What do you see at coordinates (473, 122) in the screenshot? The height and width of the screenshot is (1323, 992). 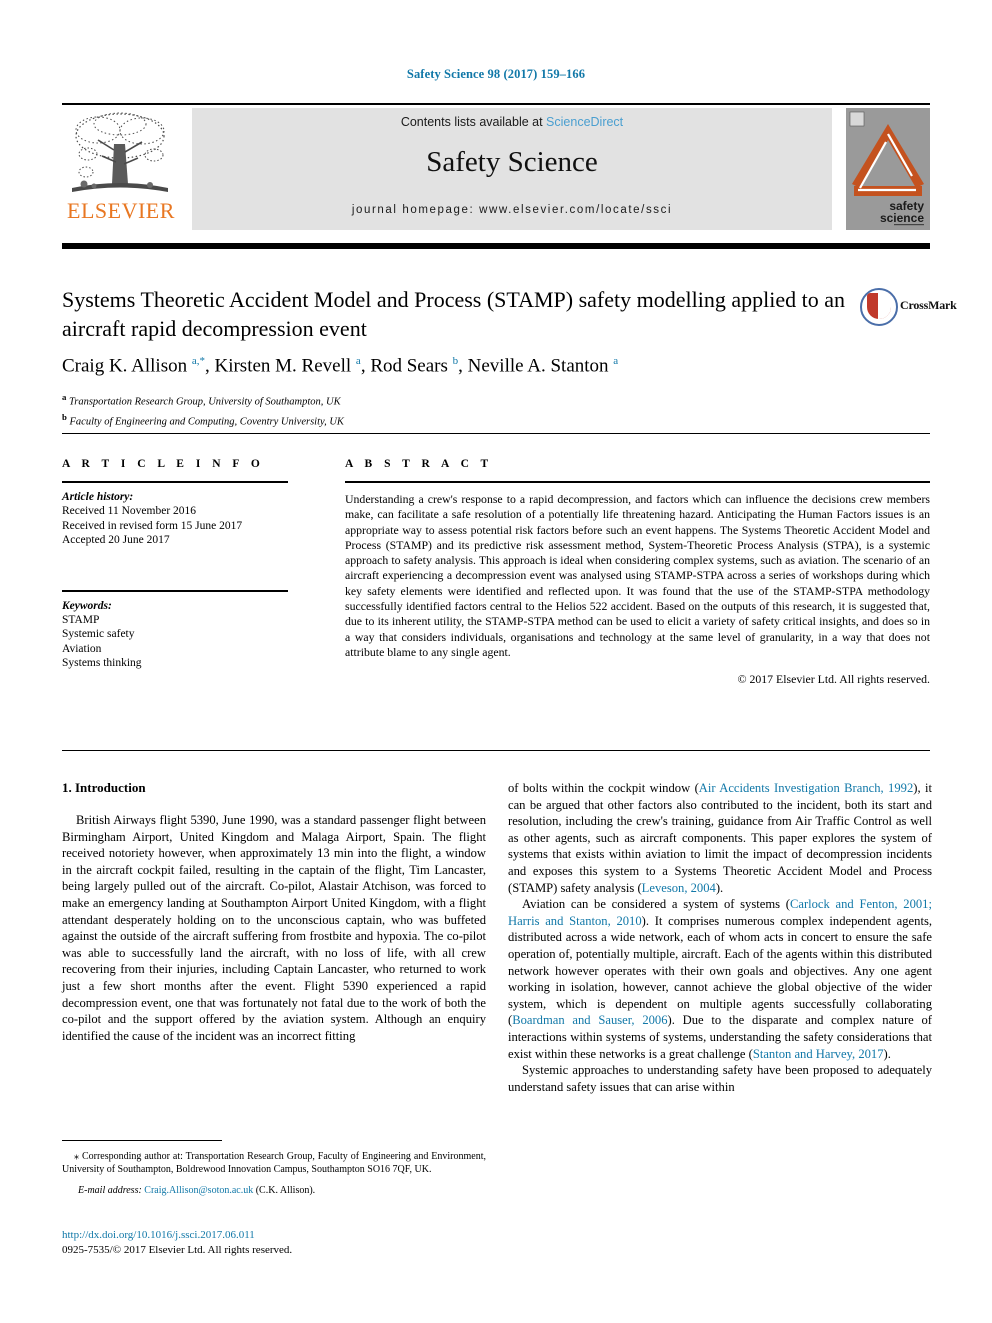 I see `contents-prefix: Contents lists available at` at bounding box center [473, 122].